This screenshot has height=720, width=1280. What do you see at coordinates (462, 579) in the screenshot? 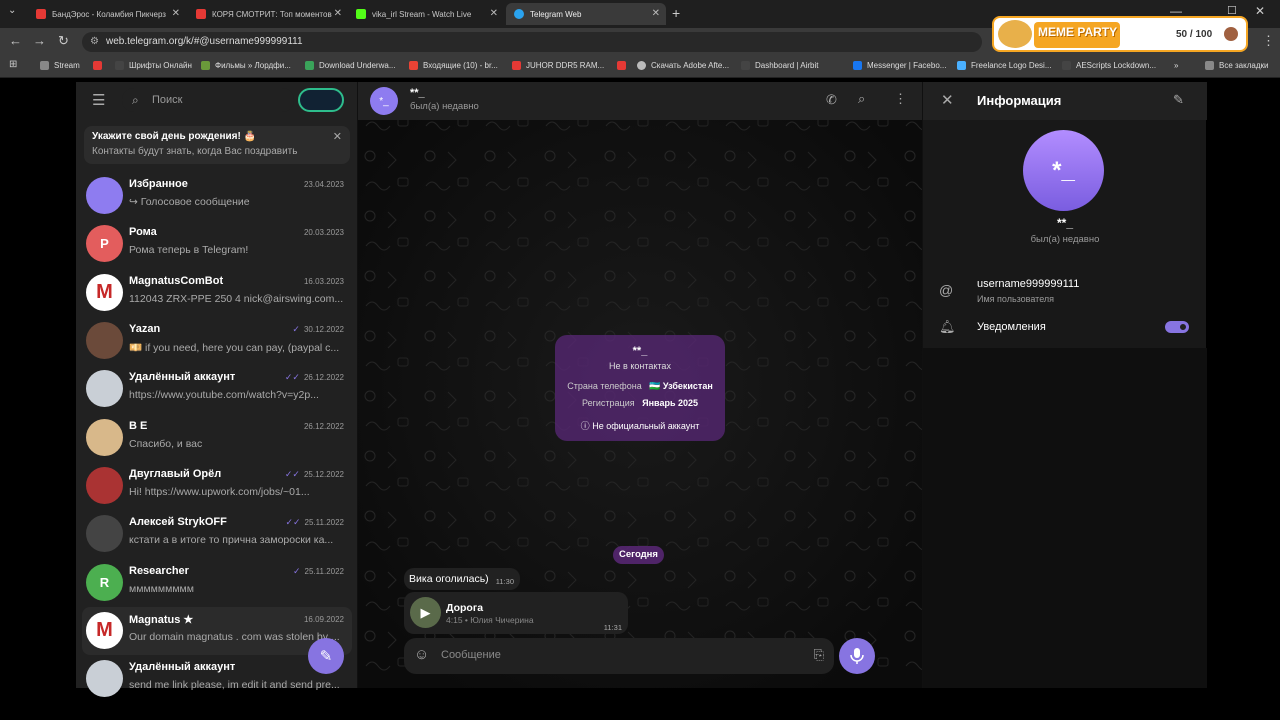
I see `message-bubble: Вика оголилась) 11:30` at bounding box center [462, 579].